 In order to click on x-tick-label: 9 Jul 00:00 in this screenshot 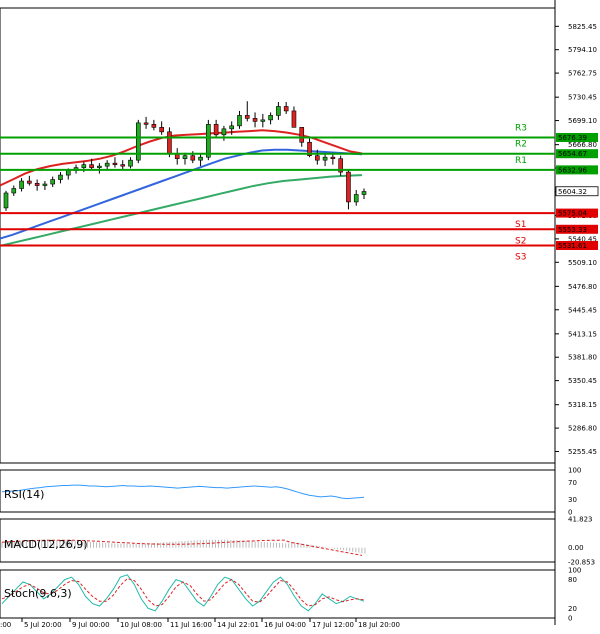, I will do `click(91, 625)`.